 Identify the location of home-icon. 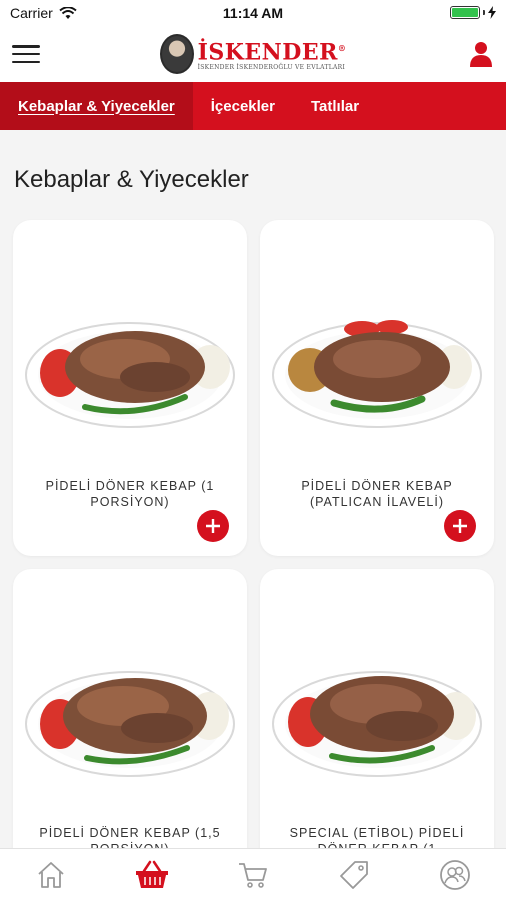
(50, 874).